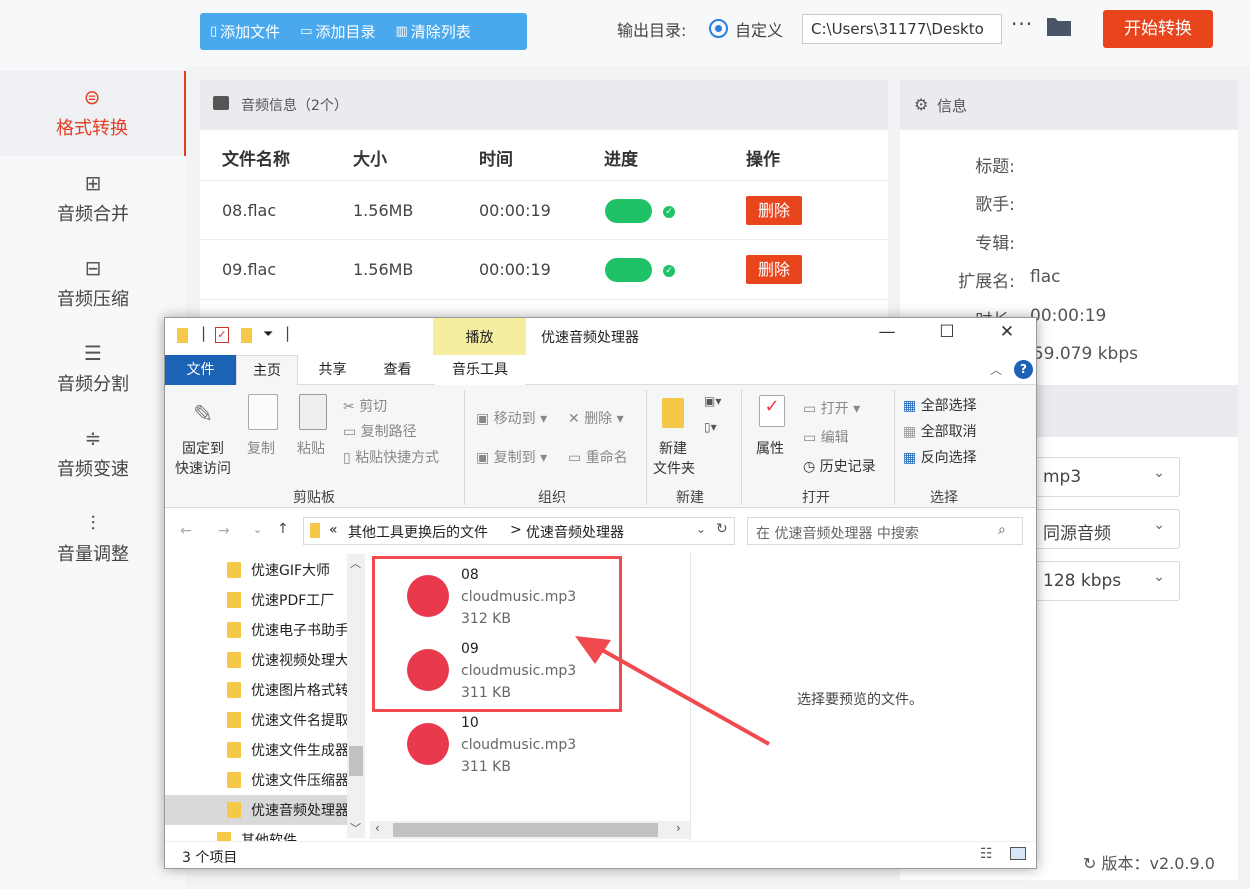  What do you see at coordinates (710, 427) in the screenshot?
I see `easy-access-icon: ▯▾` at bounding box center [710, 427].